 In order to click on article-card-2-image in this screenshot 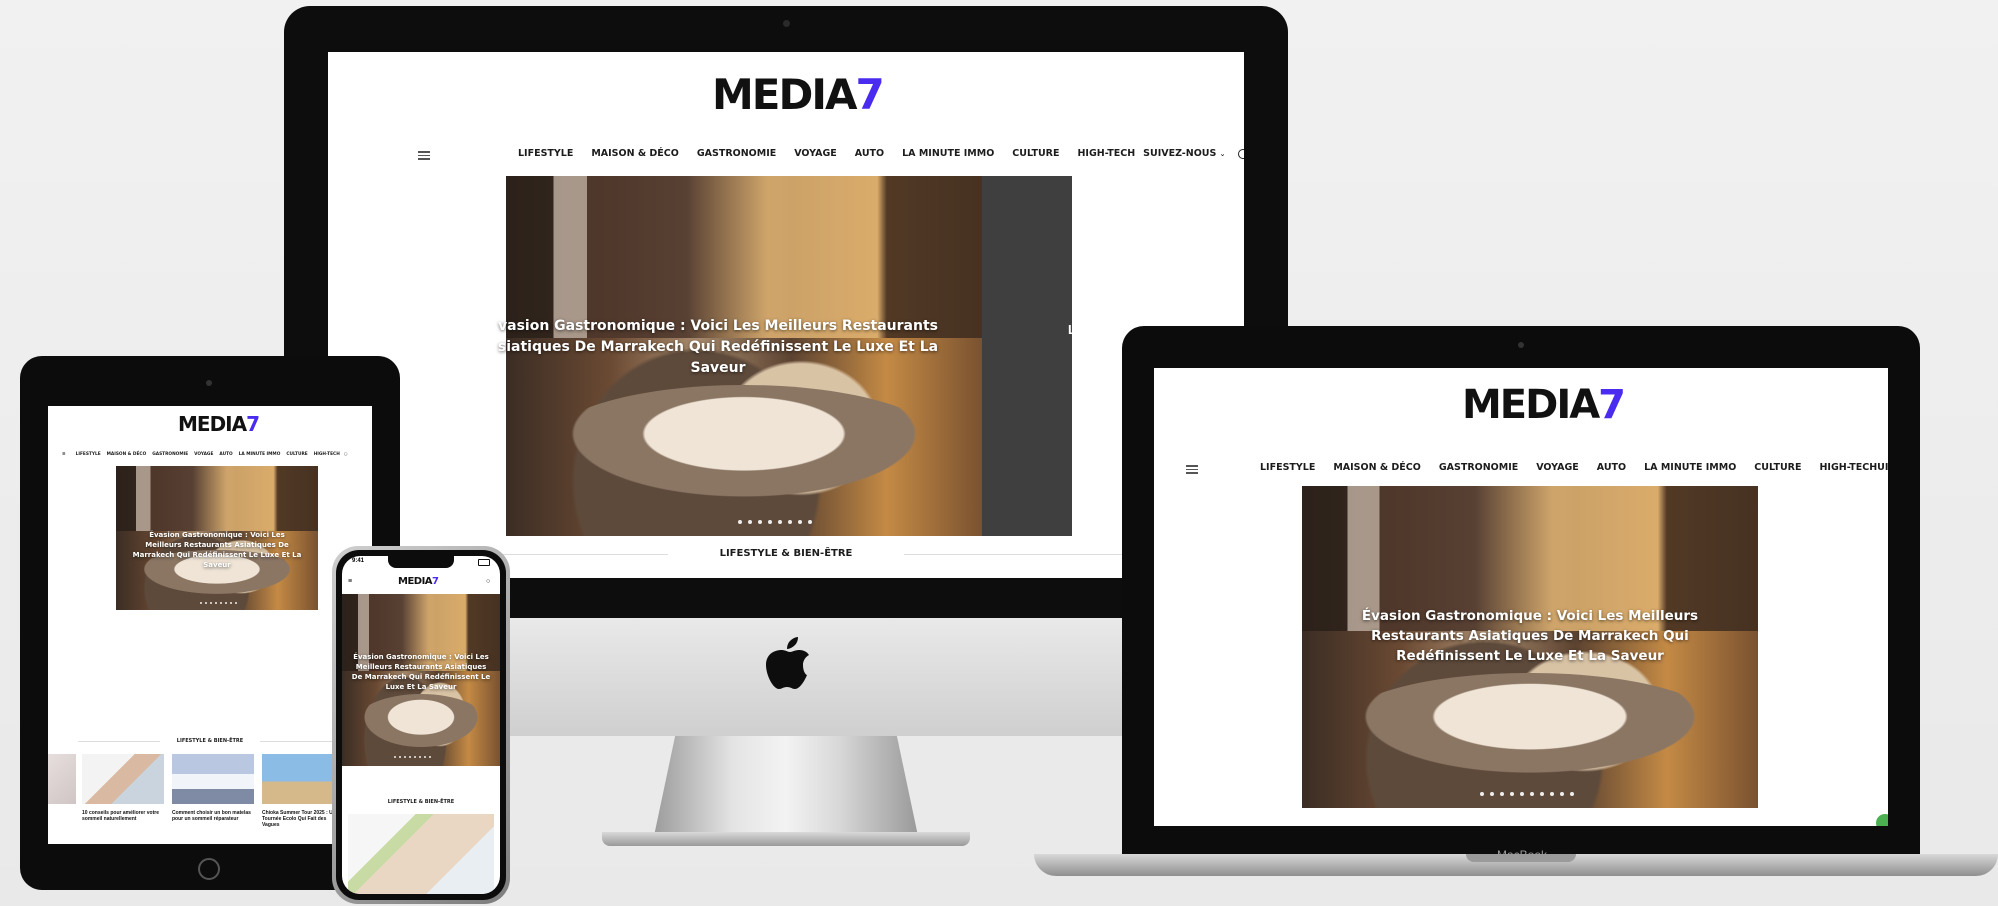, I will do `click(213, 779)`.